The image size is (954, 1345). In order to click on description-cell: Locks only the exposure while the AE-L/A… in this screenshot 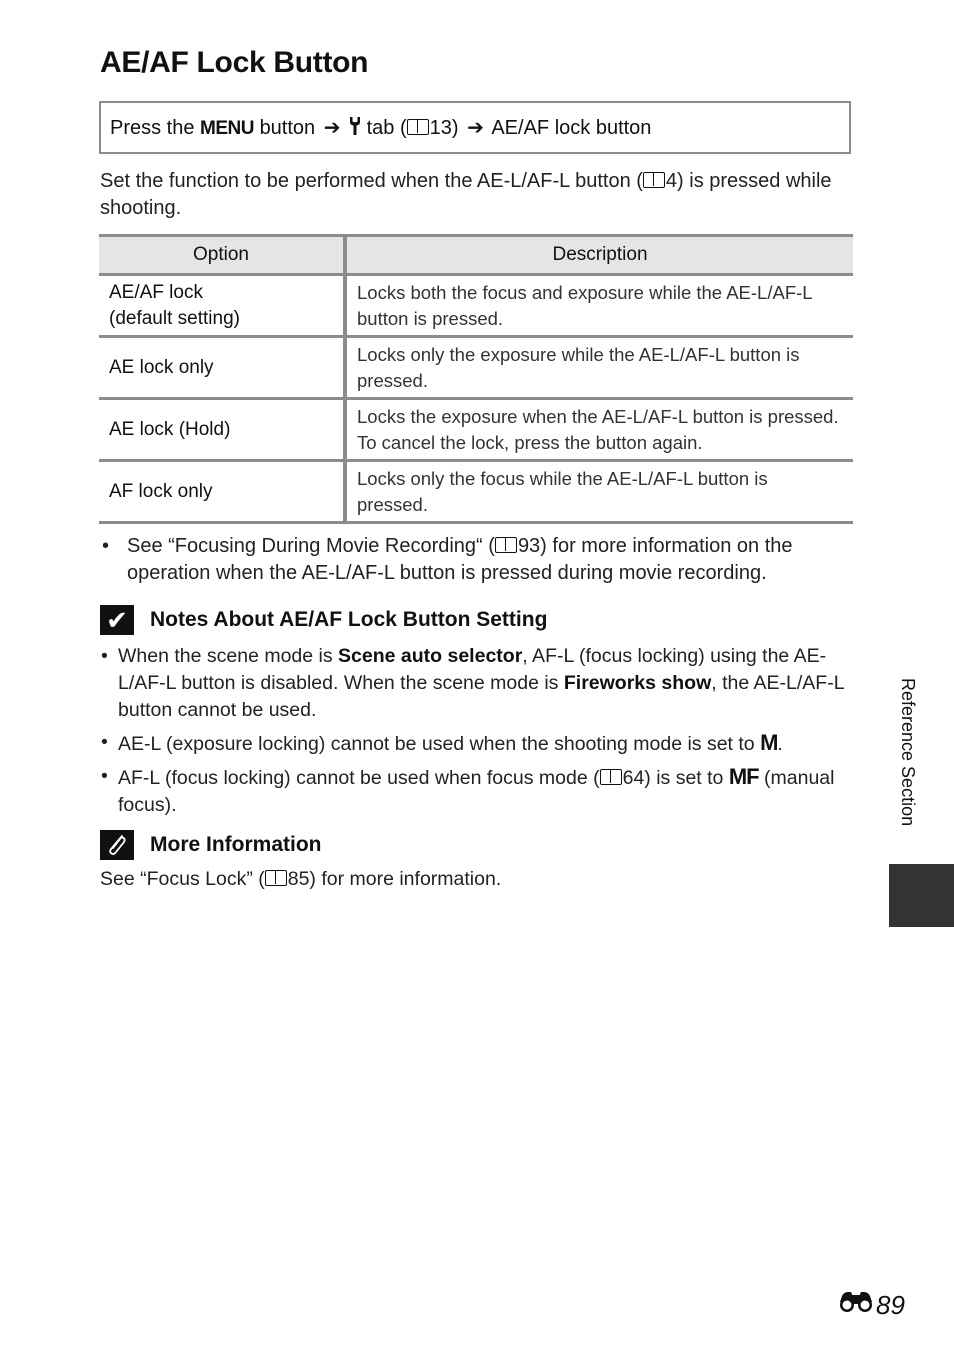, I will do `click(599, 368)`.